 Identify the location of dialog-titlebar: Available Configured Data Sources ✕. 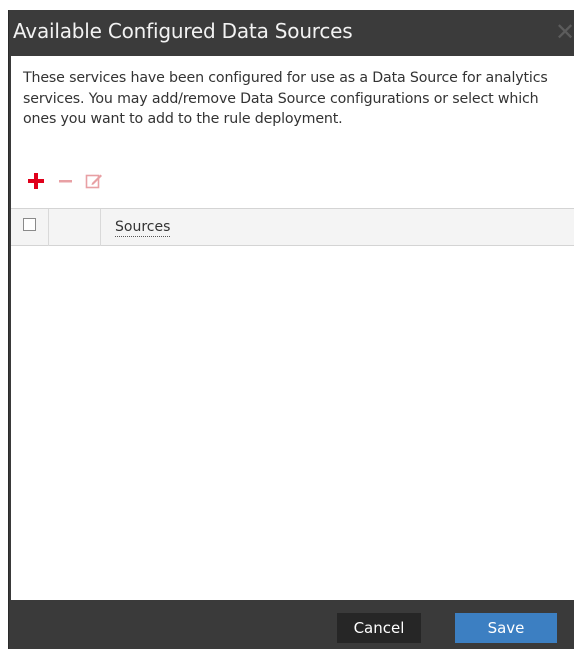
(291, 33).